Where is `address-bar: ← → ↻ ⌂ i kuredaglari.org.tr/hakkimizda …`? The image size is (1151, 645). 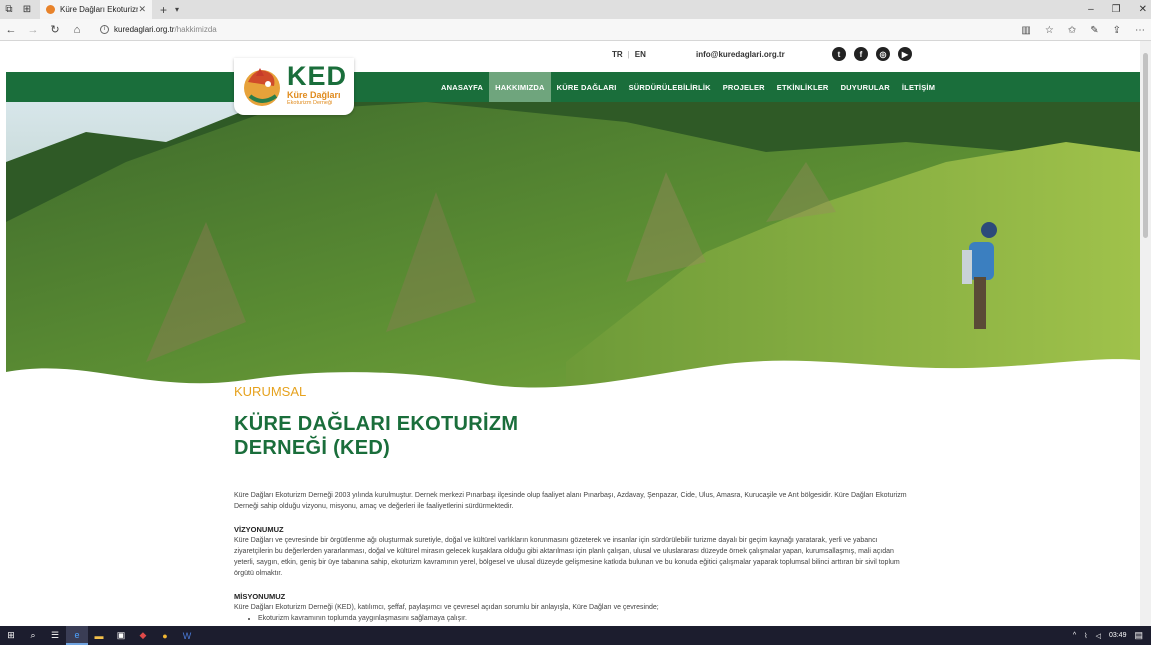
address-bar: ← → ↻ ⌂ i kuredaglari.org.tr/hakkimizda … is located at coordinates (575, 30).